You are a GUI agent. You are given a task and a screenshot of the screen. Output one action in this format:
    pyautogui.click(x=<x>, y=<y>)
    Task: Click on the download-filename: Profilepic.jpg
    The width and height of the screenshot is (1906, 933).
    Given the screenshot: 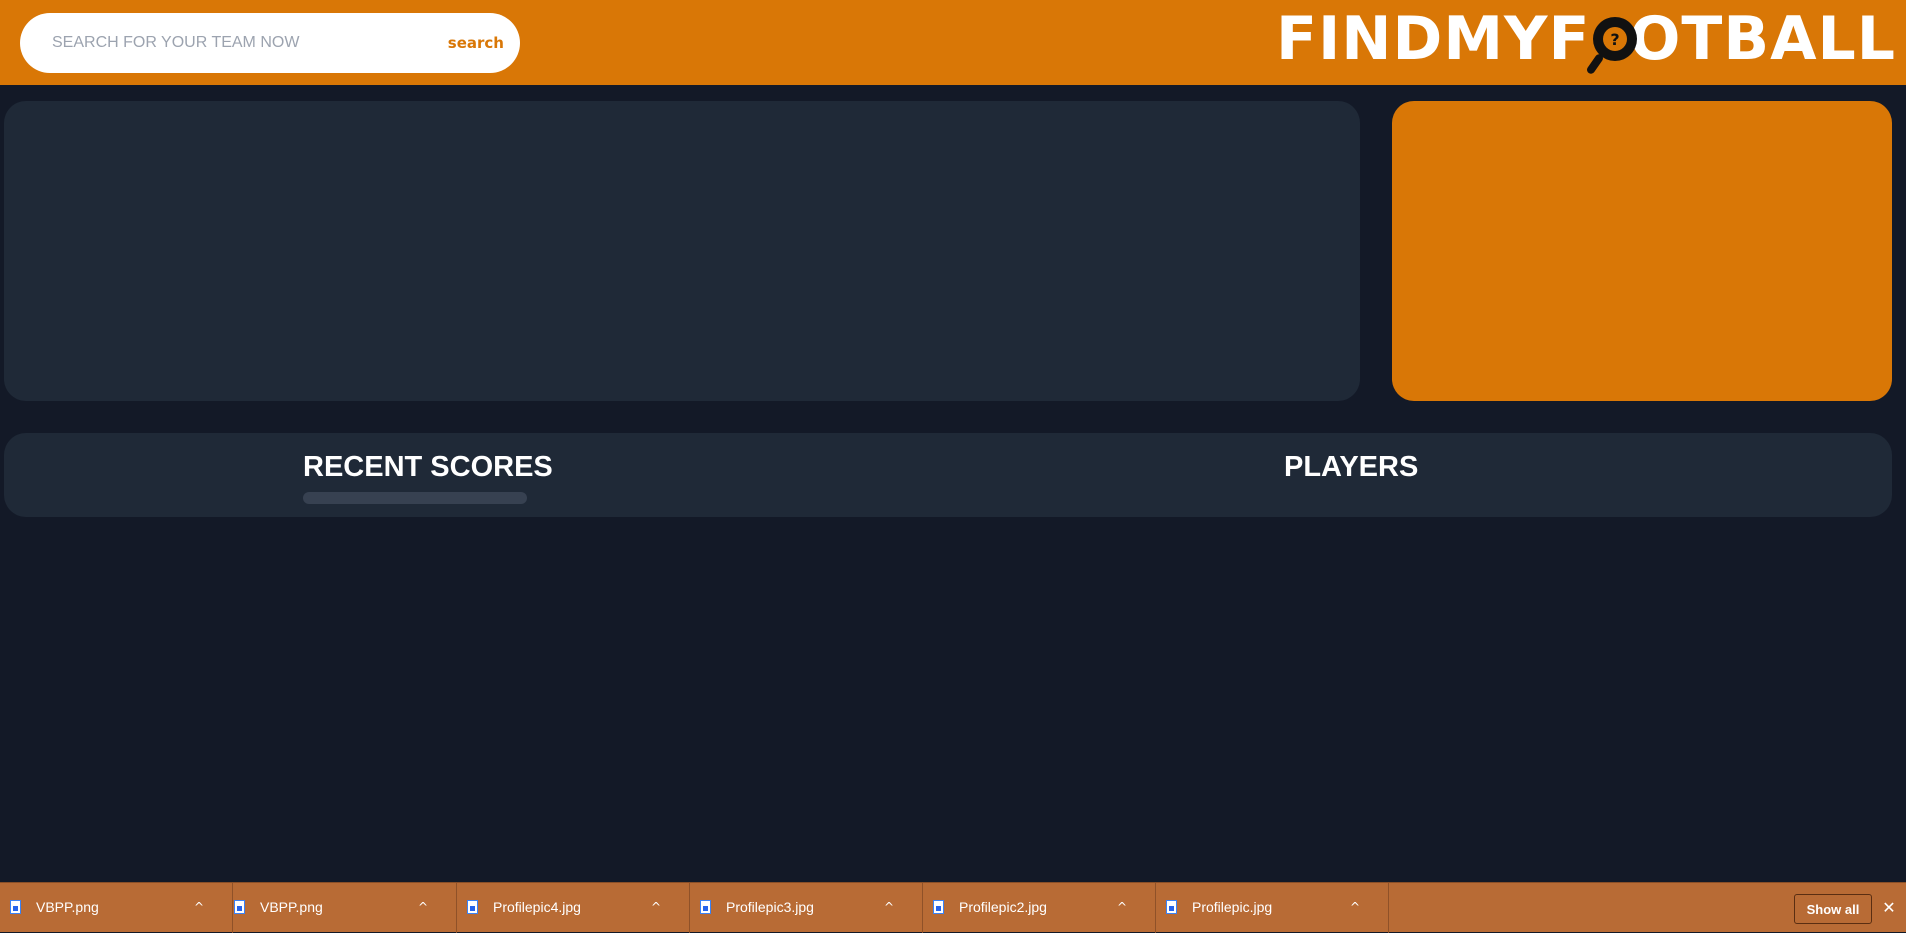 What is the action you would take?
    pyautogui.click(x=1232, y=907)
    